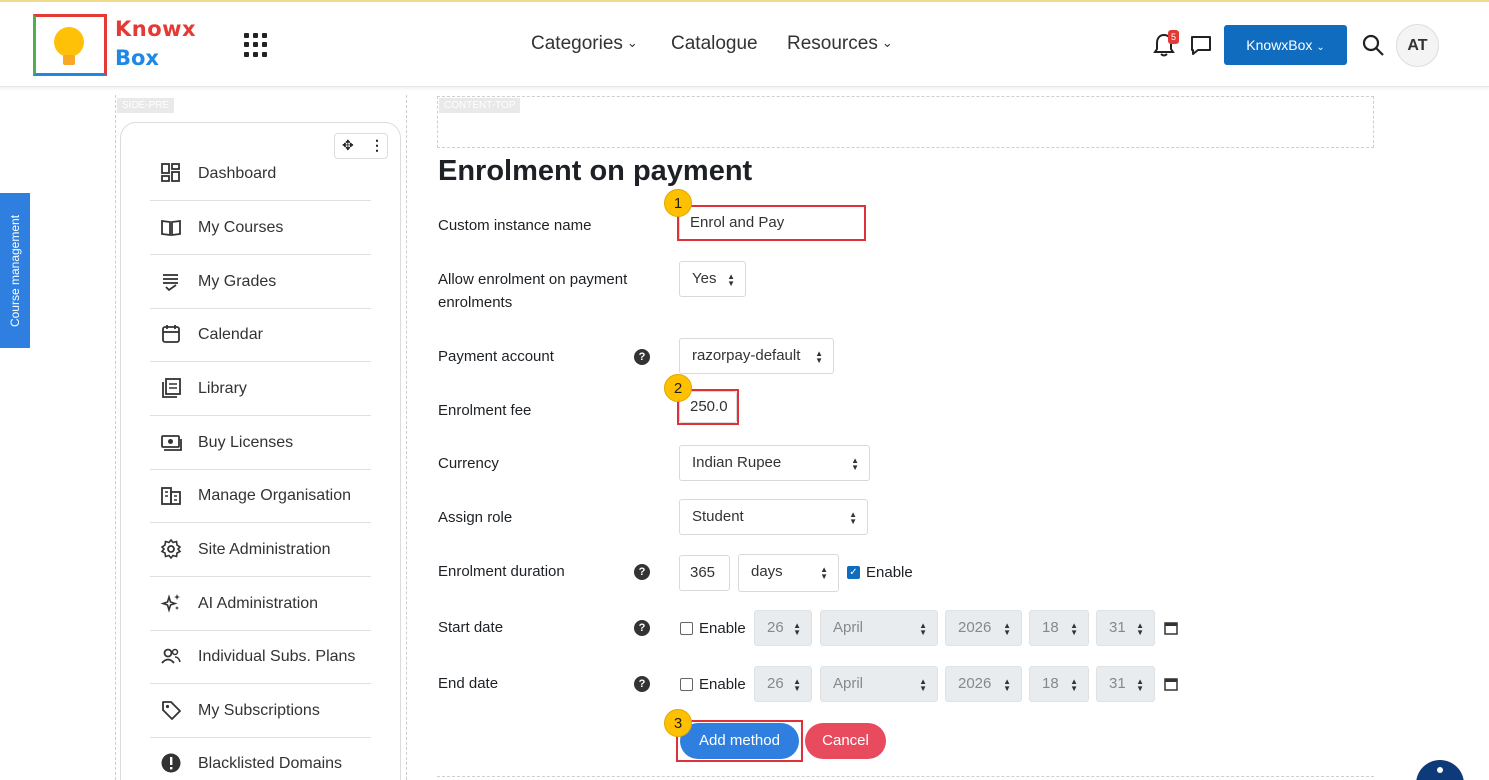 This screenshot has width=1489, height=780. Describe the element at coordinates (256, 45) in the screenshot. I see `app-grid-icon` at that location.